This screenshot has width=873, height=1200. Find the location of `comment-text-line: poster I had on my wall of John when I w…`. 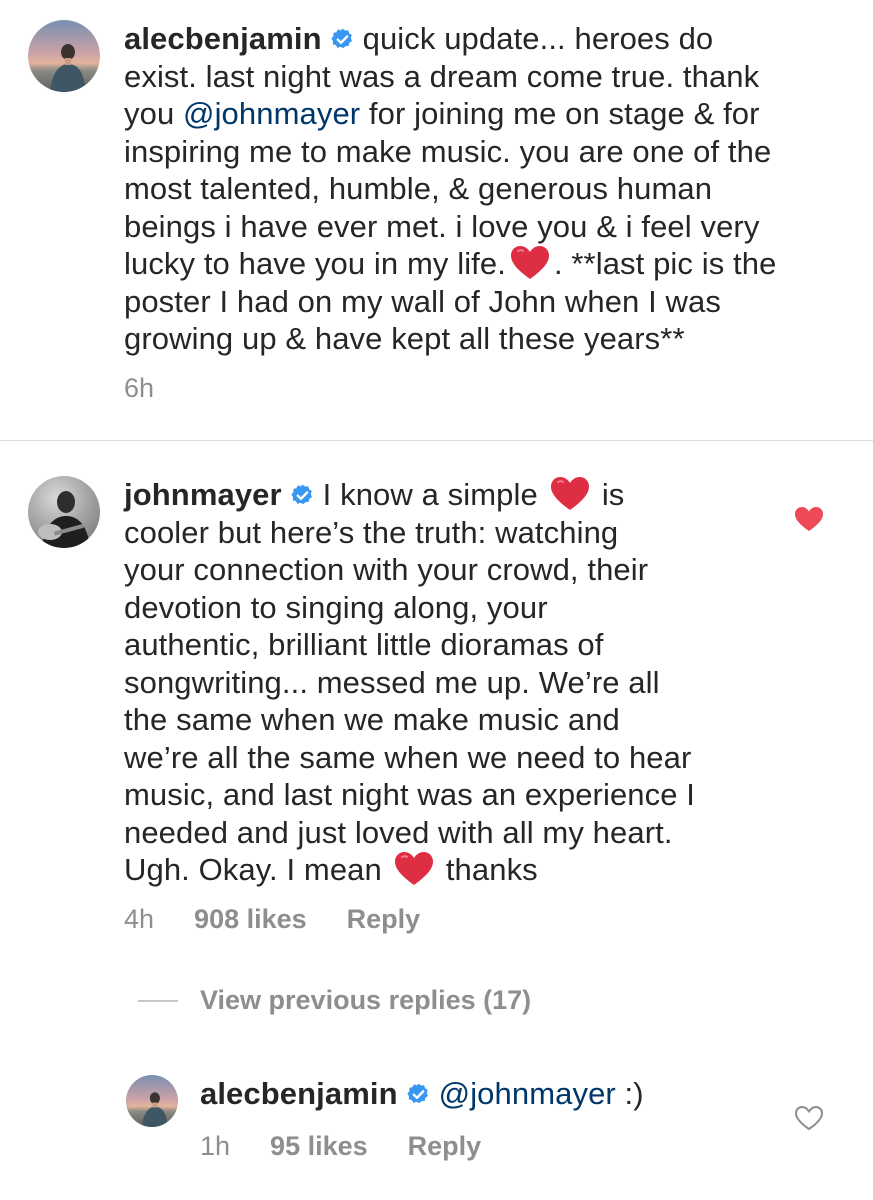

comment-text-line: poster I had on my wall of John when I w… is located at coordinates (422, 301).